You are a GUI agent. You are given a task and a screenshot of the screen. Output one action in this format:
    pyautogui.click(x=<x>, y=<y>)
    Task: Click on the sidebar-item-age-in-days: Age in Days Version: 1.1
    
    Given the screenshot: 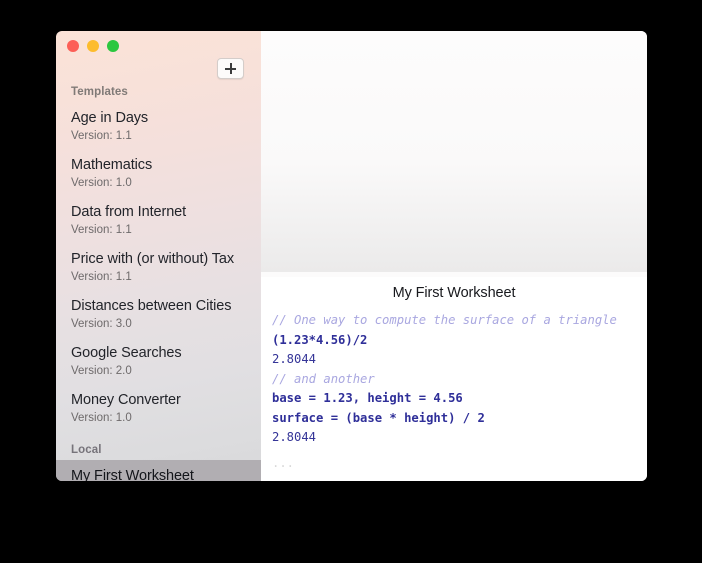 What is the action you would take?
    pyautogui.click(x=158, y=126)
    